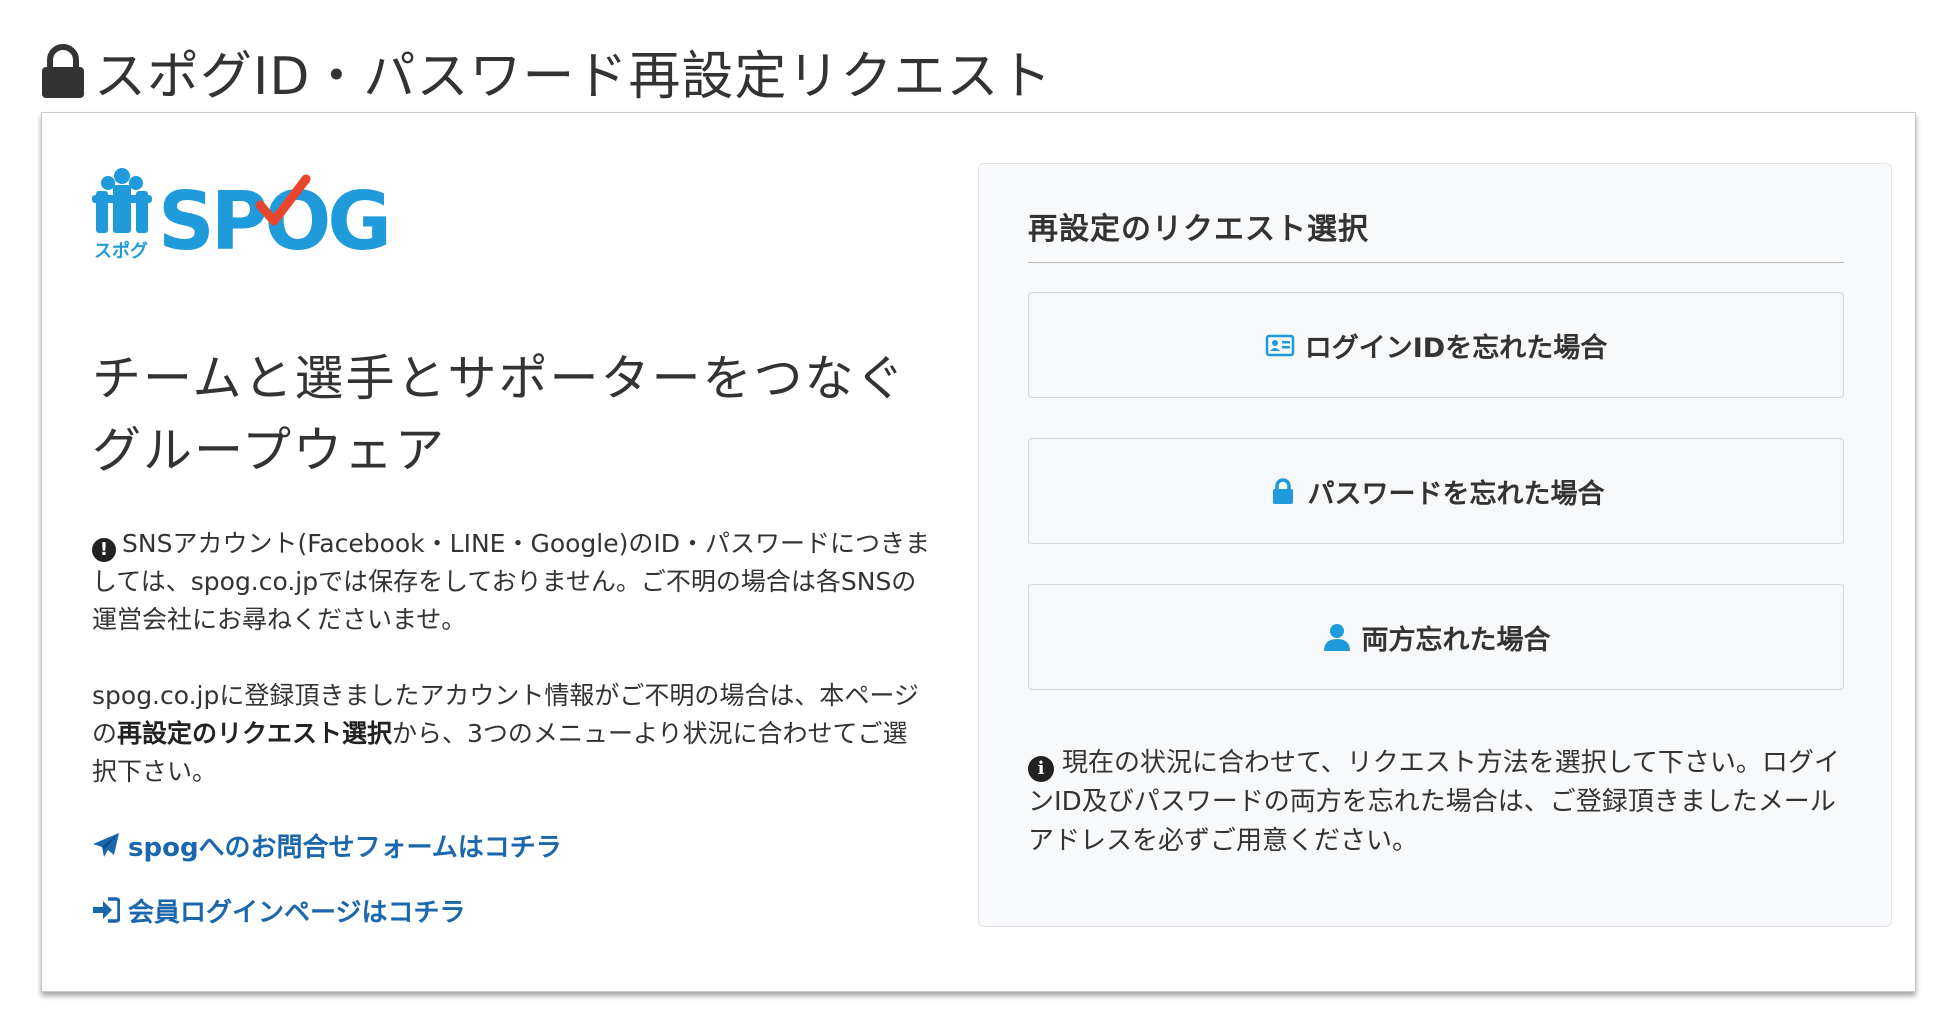 This screenshot has width=1934, height=1020. What do you see at coordinates (499, 378) in the screenshot?
I see `tagline-line-1: チームと選手とサポーターをつなぐ` at bounding box center [499, 378].